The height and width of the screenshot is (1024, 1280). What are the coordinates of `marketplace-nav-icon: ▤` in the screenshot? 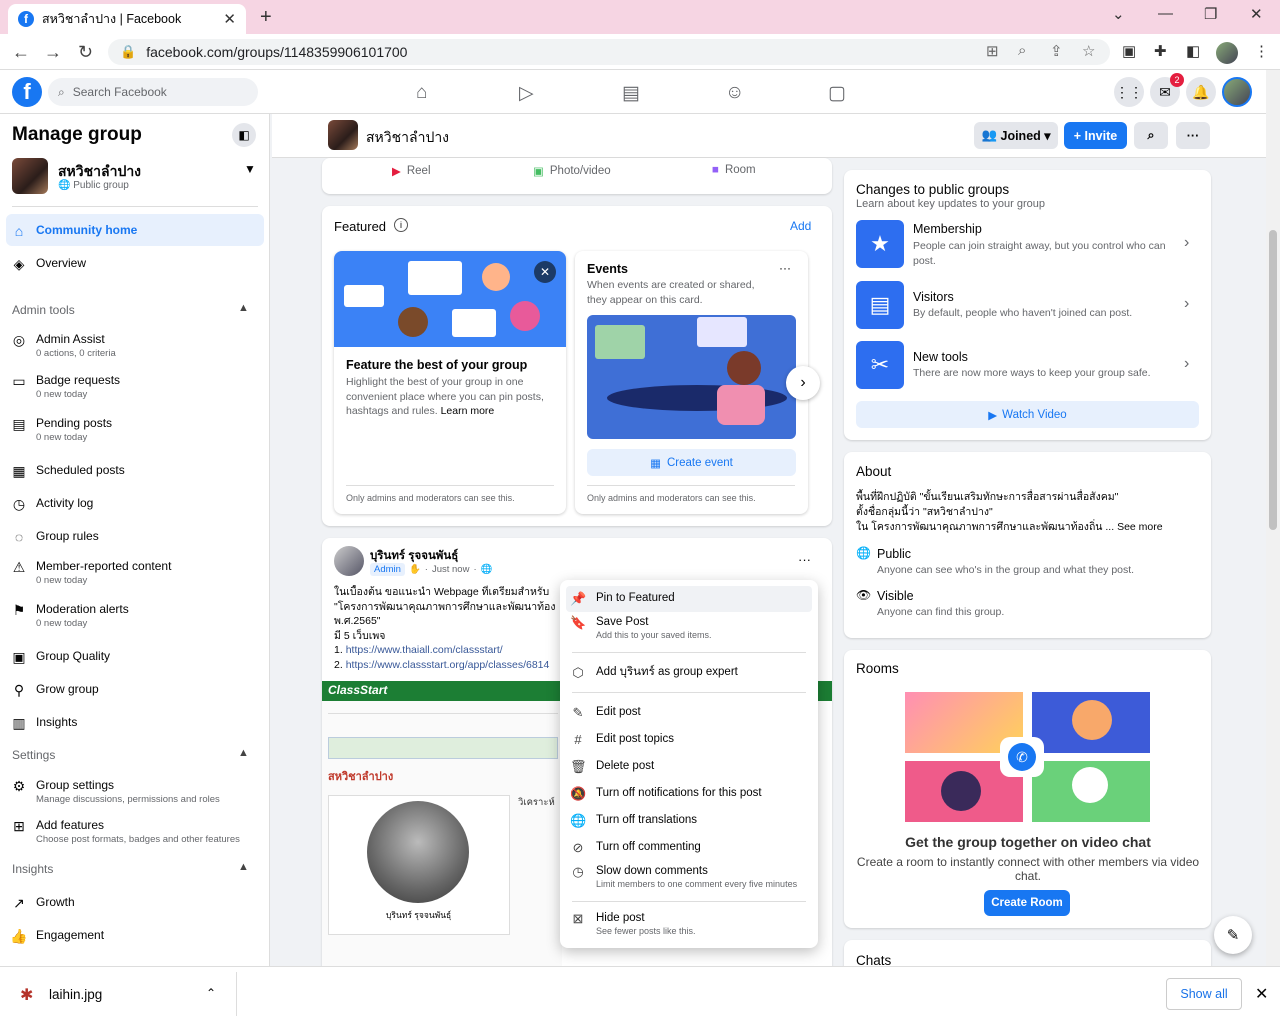 It's located at (631, 93).